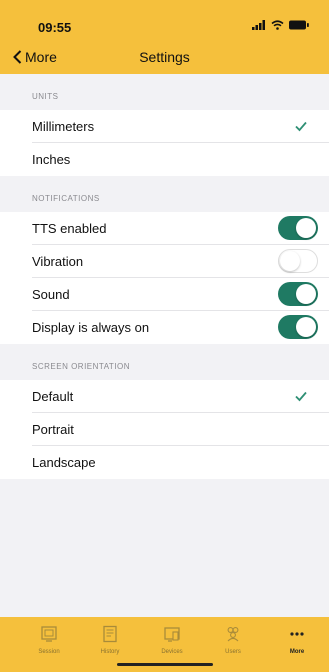  What do you see at coordinates (81, 366) in the screenshot?
I see `section-header-screen-orientation: SCREEN ORIENTATION` at bounding box center [81, 366].